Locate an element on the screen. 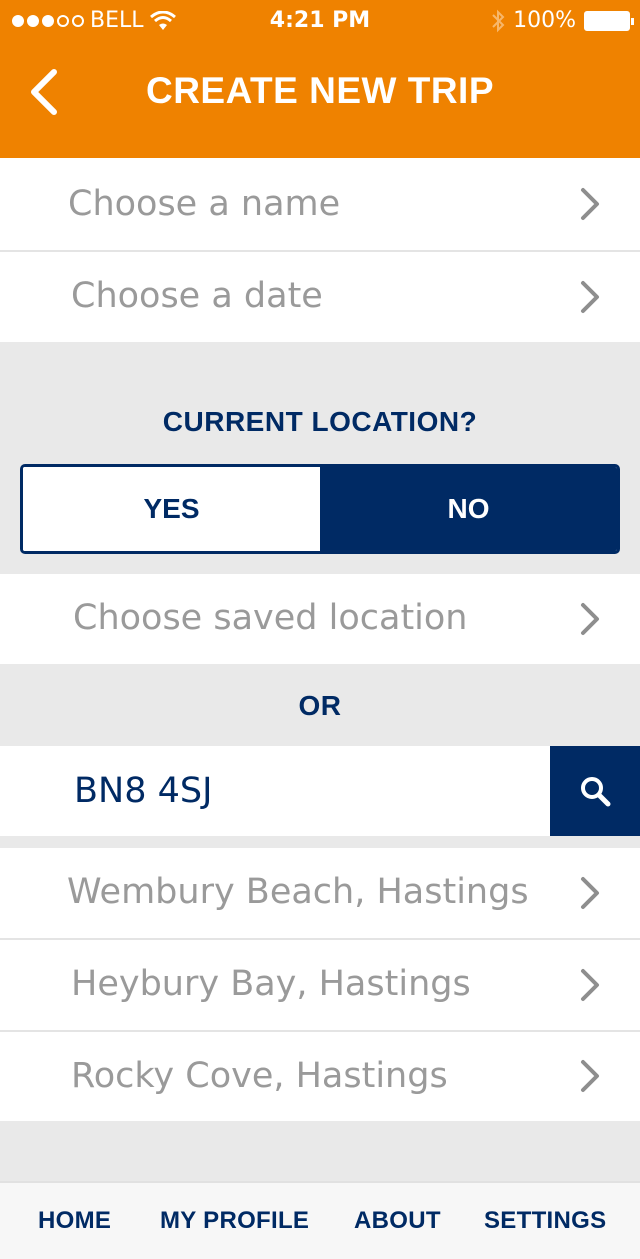  tab-about: ABOUT is located at coordinates (397, 1221).